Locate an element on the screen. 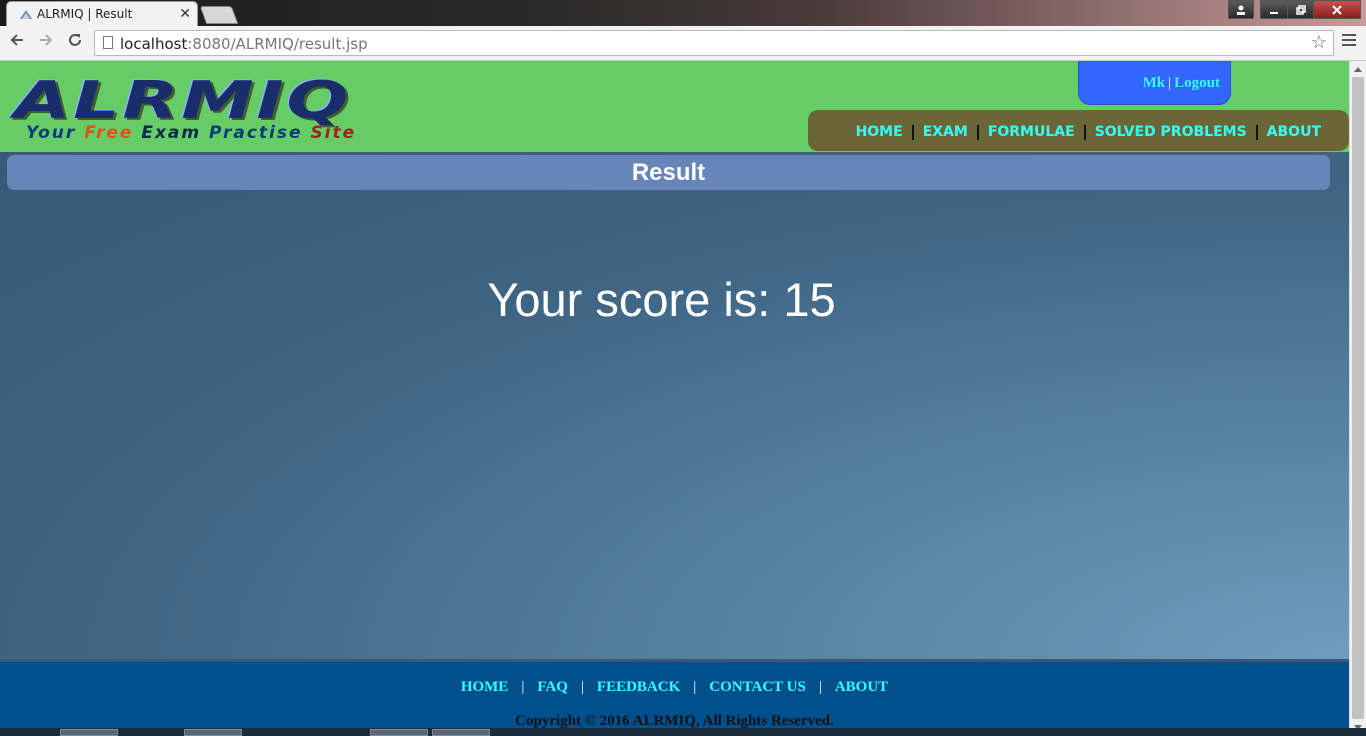 Image resolution: width=1366 pixels, height=736 pixels. username-link: Mk is located at coordinates (1154, 83).